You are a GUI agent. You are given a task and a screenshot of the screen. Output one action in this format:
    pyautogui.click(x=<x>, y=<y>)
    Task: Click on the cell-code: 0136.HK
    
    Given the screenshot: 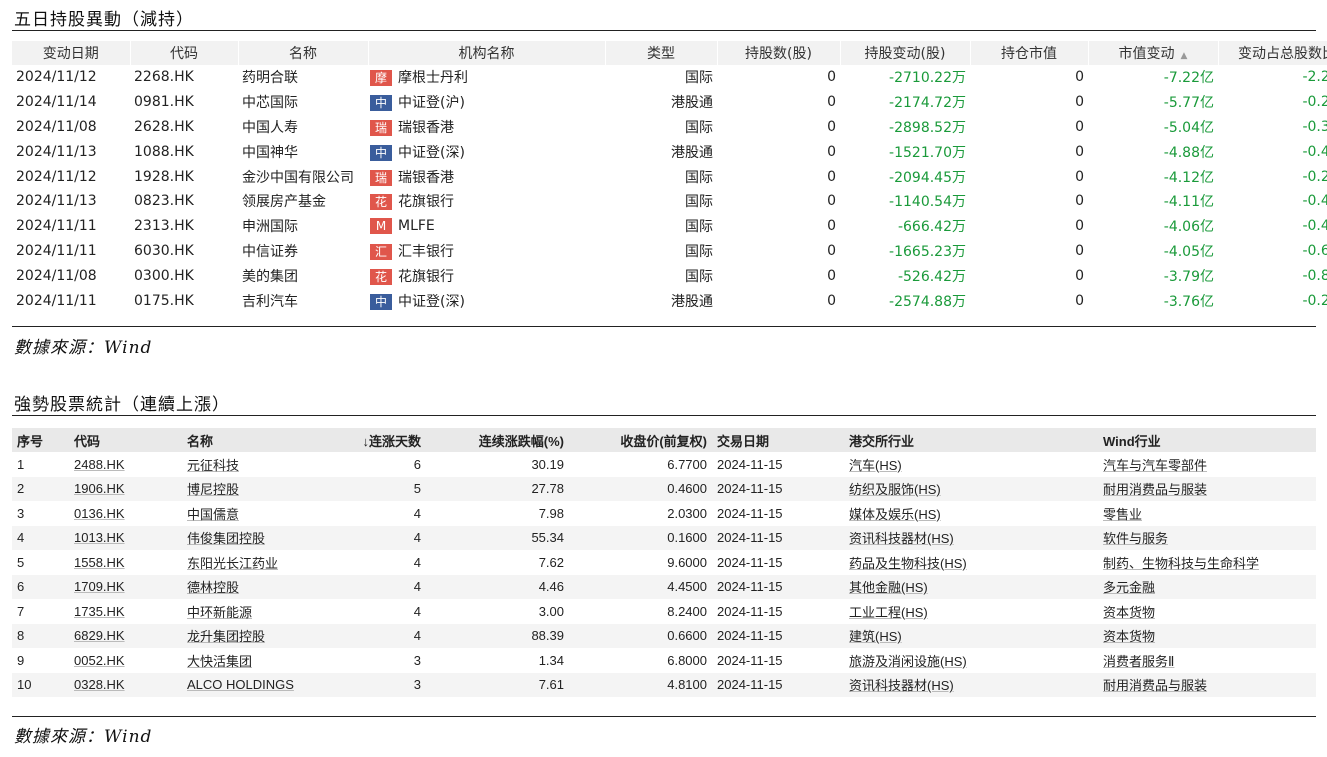 What is the action you would take?
    pyautogui.click(x=125, y=513)
    